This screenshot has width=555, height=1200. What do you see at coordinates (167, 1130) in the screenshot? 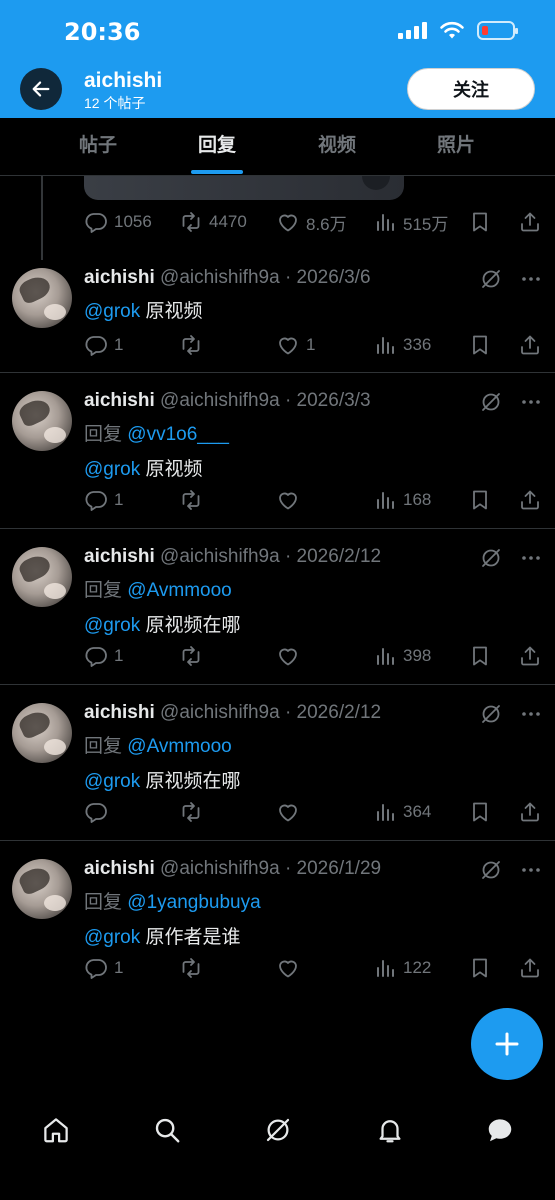
I see `nav-search` at bounding box center [167, 1130].